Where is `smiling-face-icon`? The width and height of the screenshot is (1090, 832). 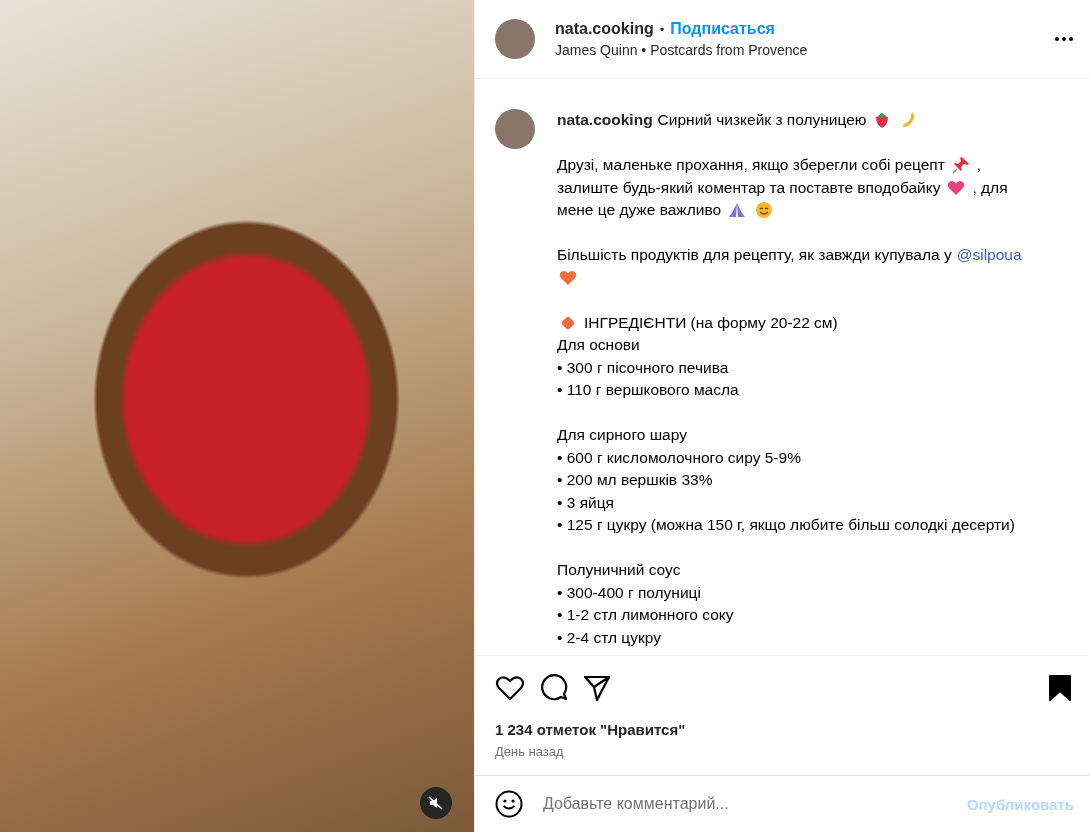 smiling-face-icon is located at coordinates (764, 210).